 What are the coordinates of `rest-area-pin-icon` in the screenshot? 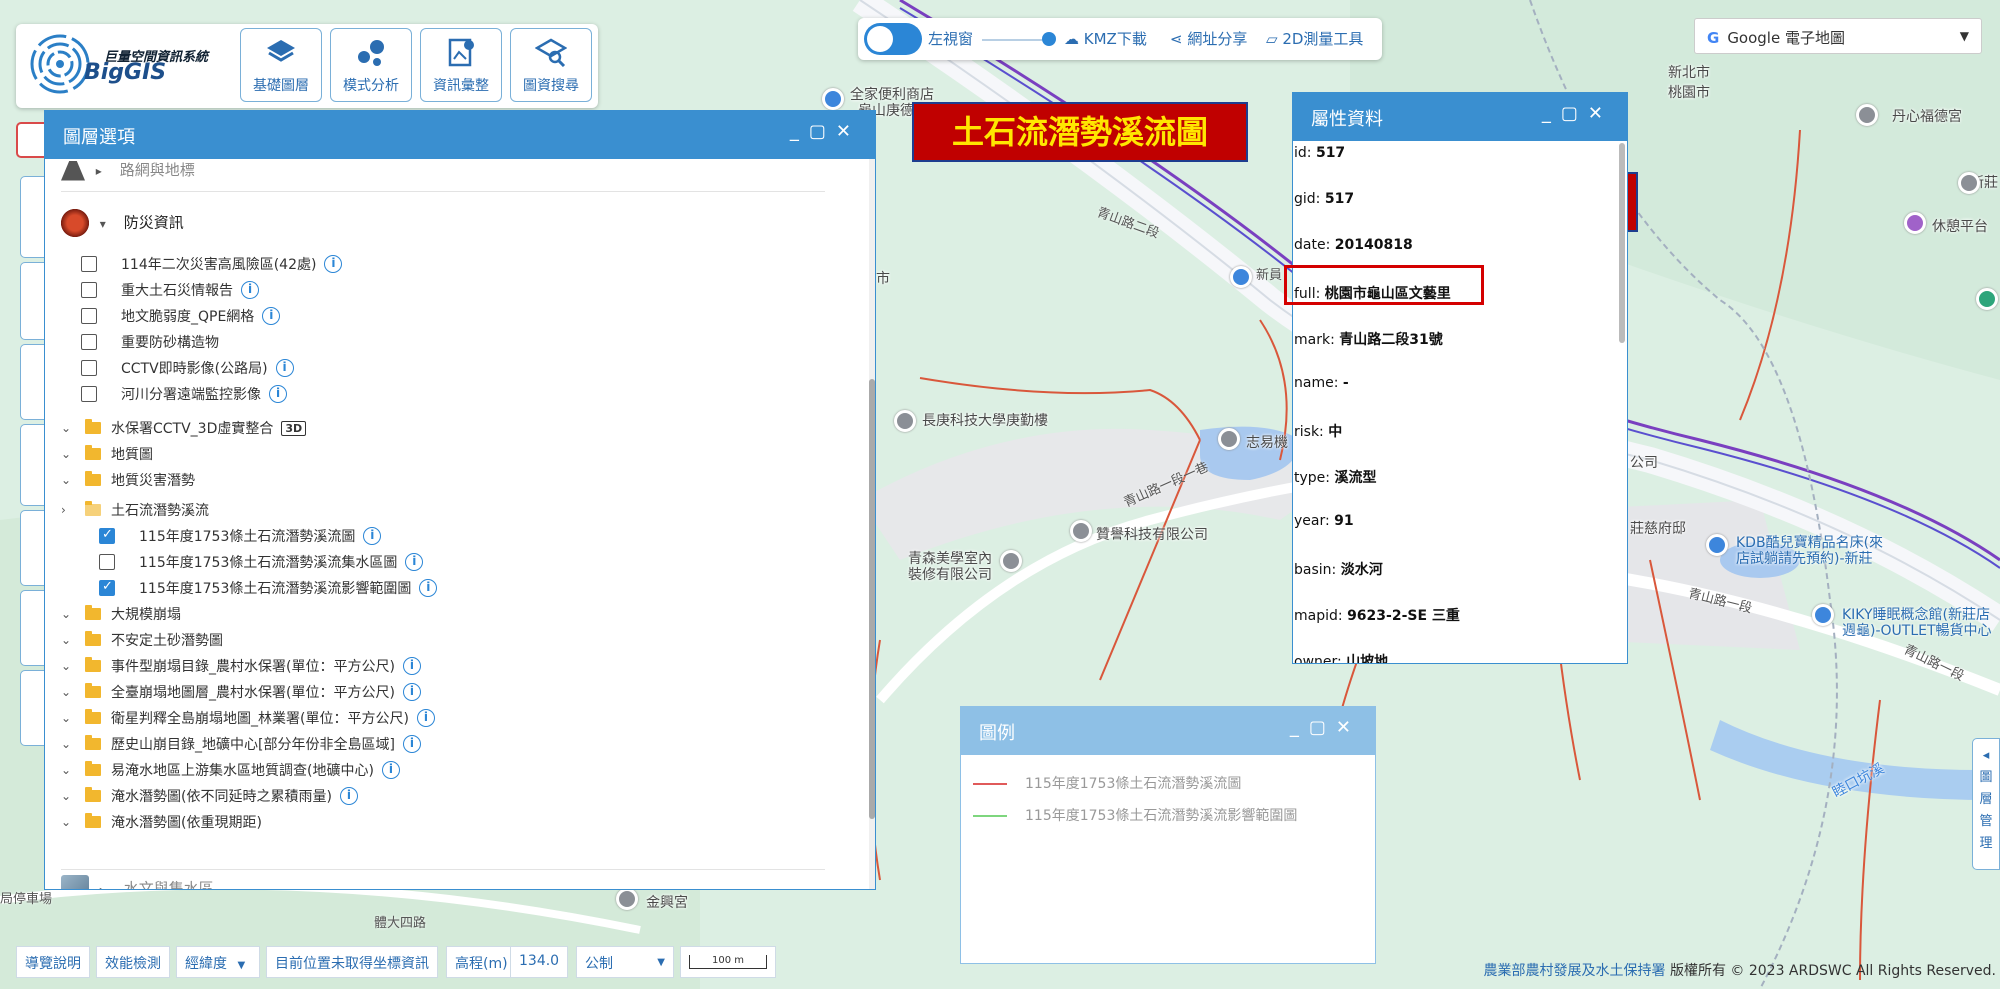 It's located at (1915, 223).